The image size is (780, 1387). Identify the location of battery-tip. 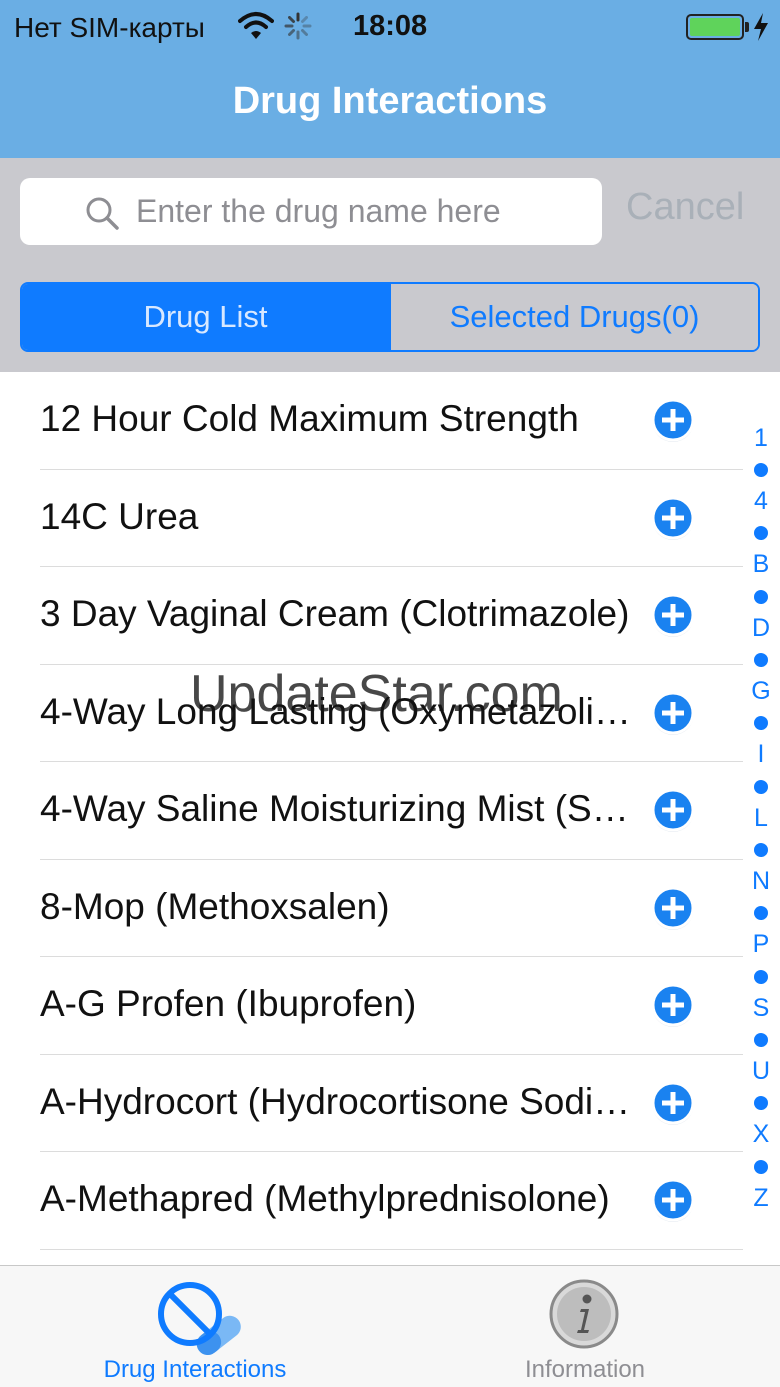
(747, 27).